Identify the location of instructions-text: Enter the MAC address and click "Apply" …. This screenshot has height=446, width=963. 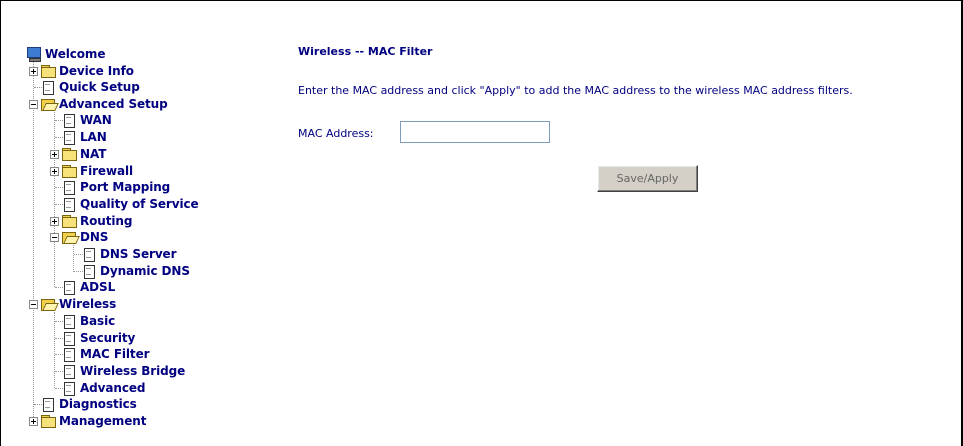
(575, 90).